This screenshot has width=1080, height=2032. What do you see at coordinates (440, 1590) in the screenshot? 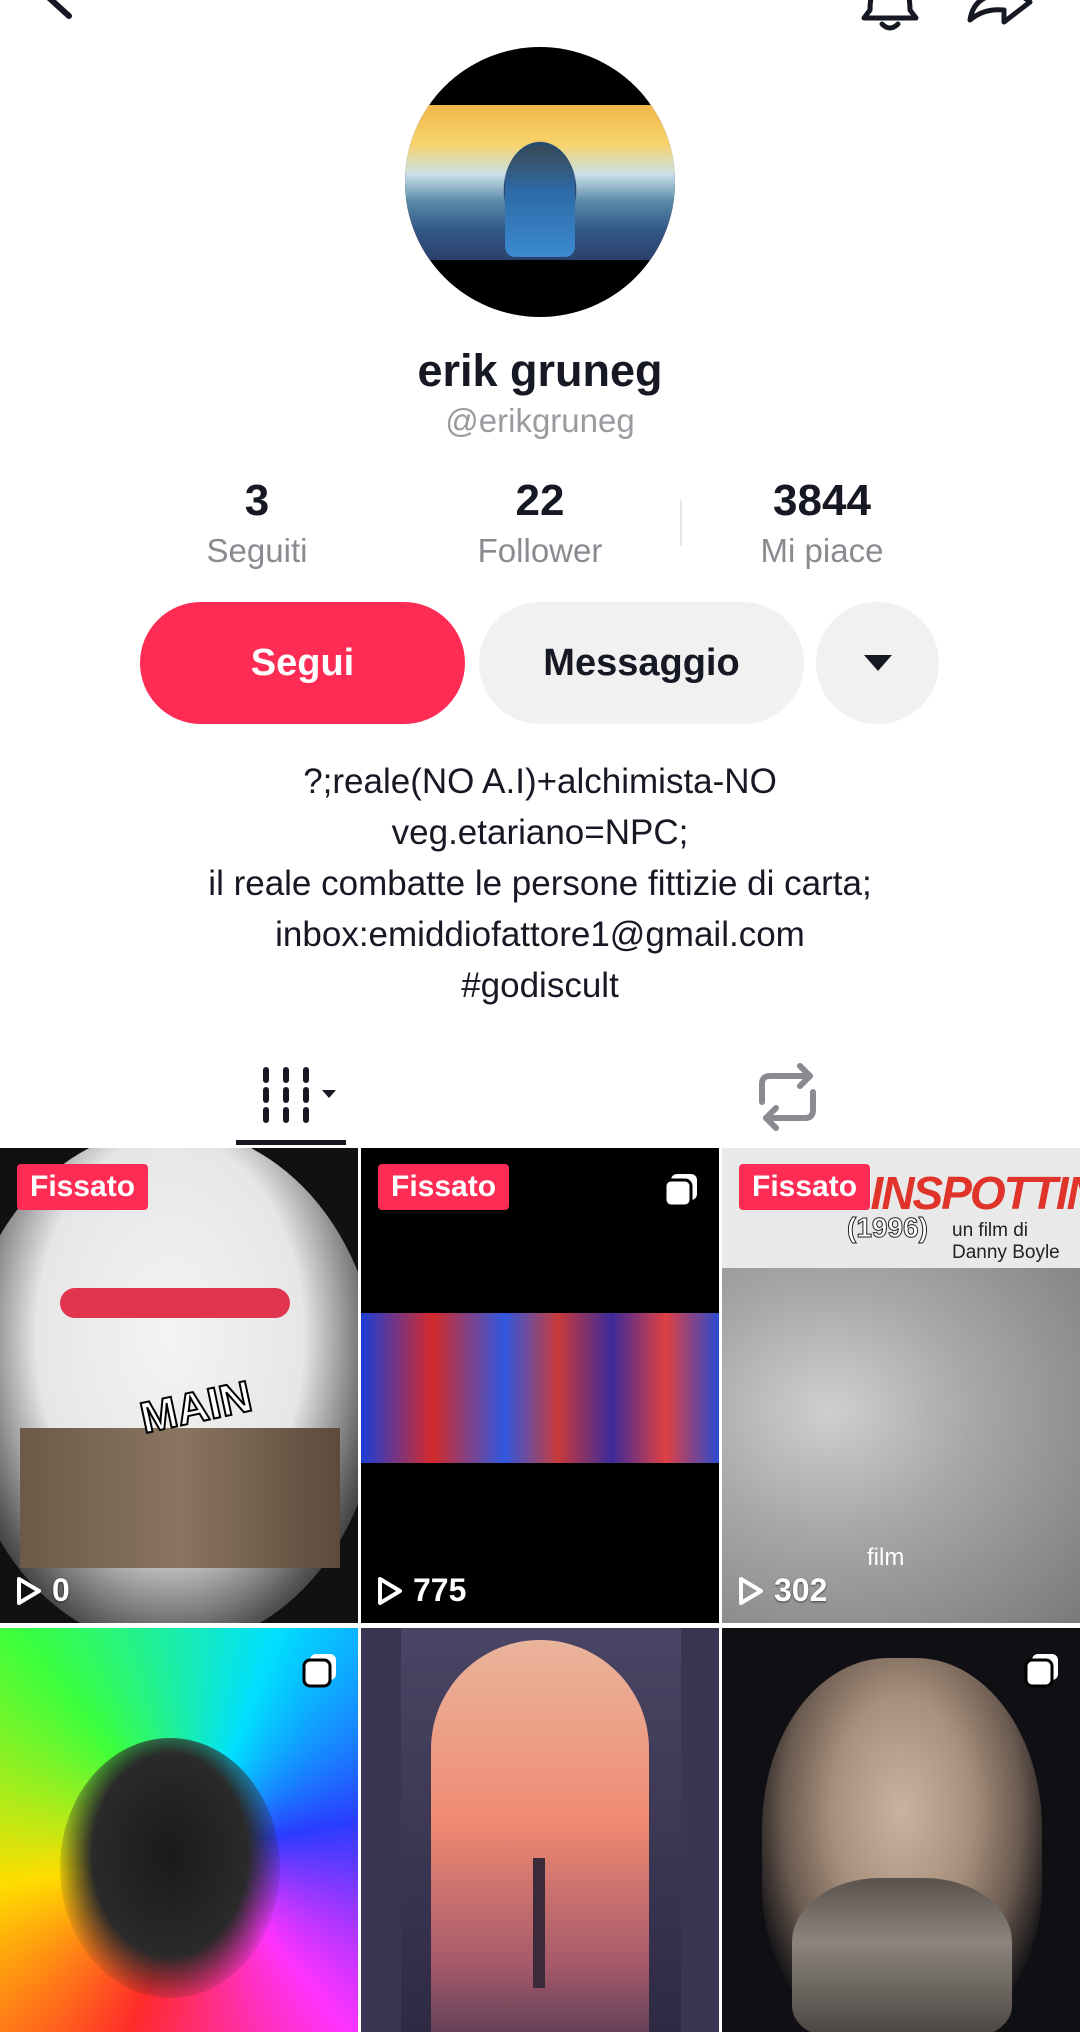
I see `view-count-value: 775` at bounding box center [440, 1590].